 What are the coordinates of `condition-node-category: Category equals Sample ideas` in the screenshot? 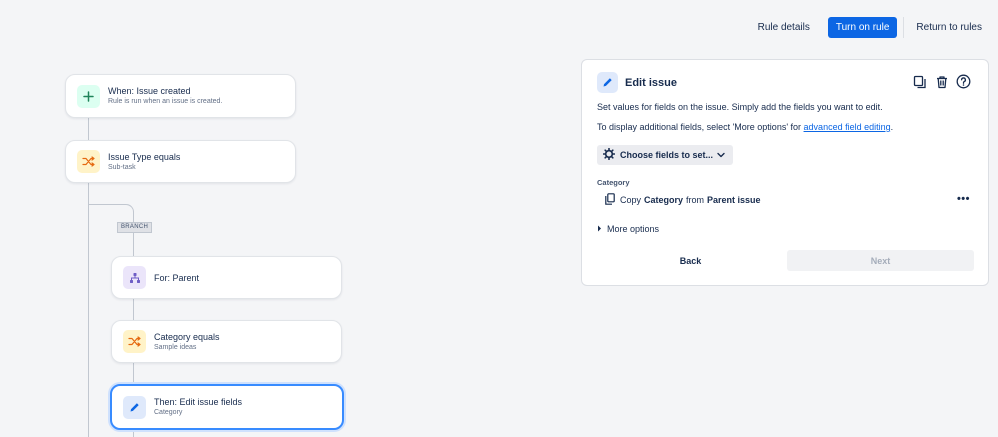 It's located at (226, 341).